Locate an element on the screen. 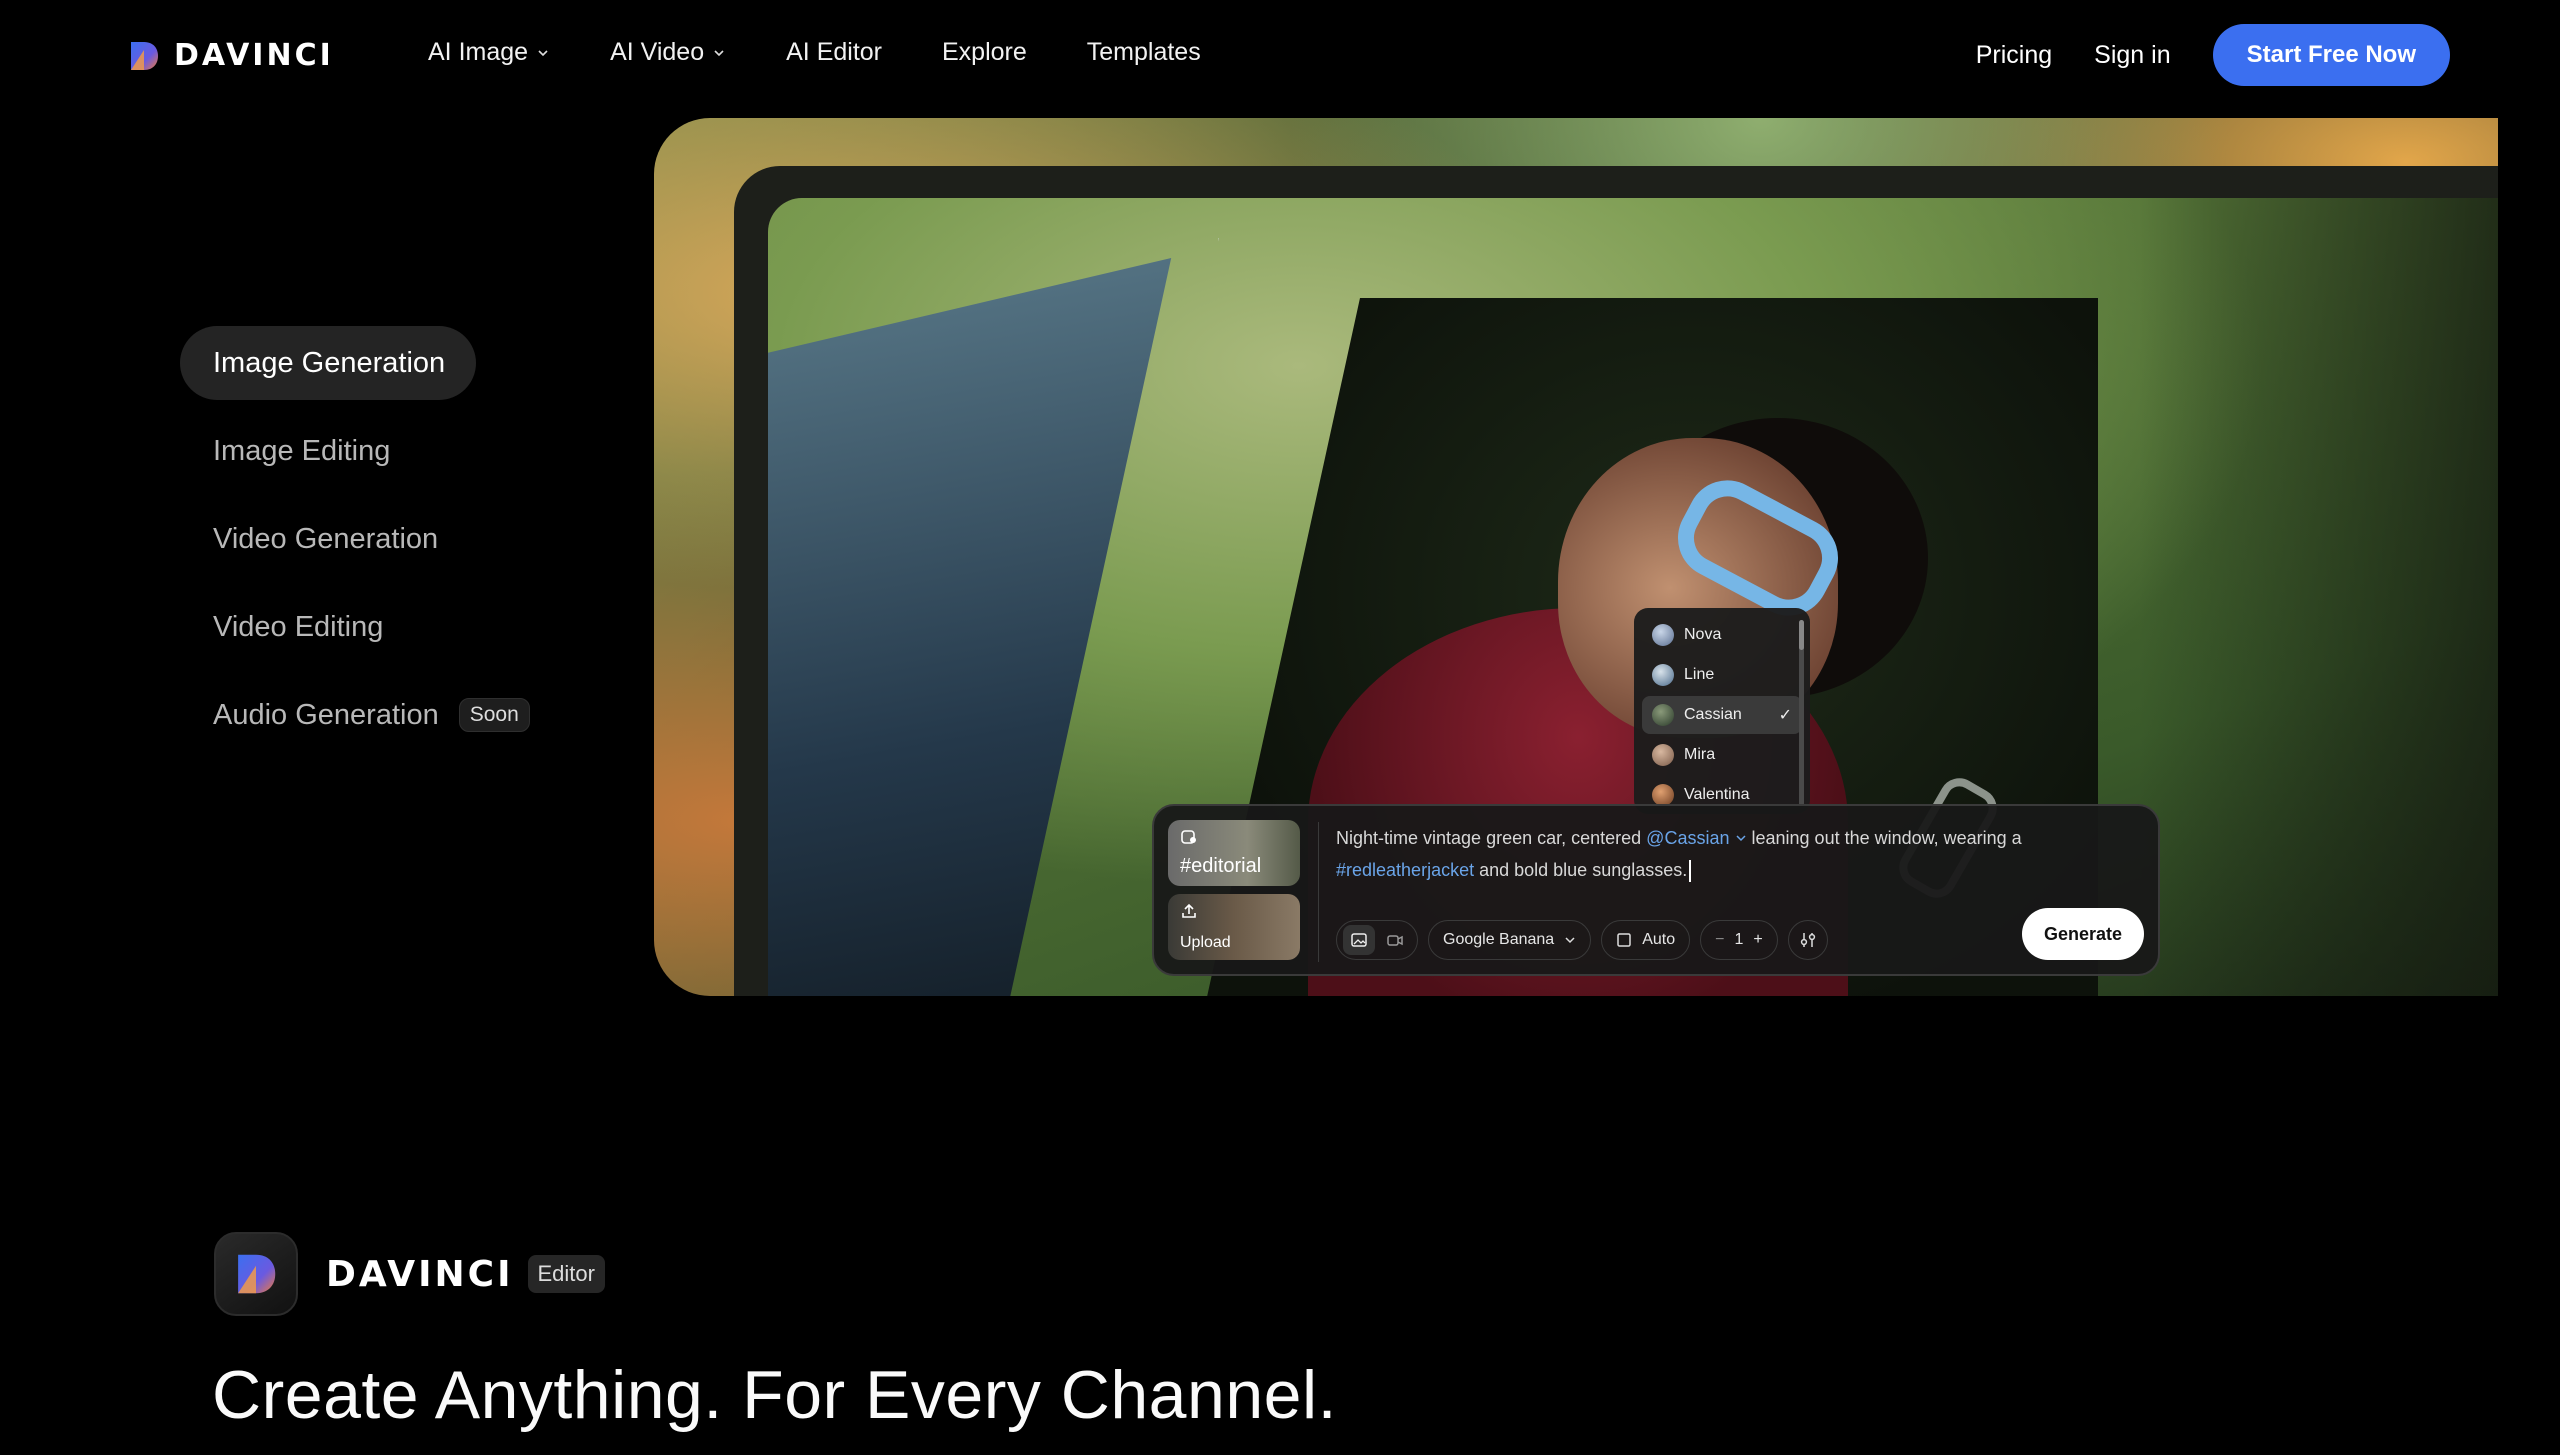  quantity-stepper: − 1 + is located at coordinates (1739, 940).